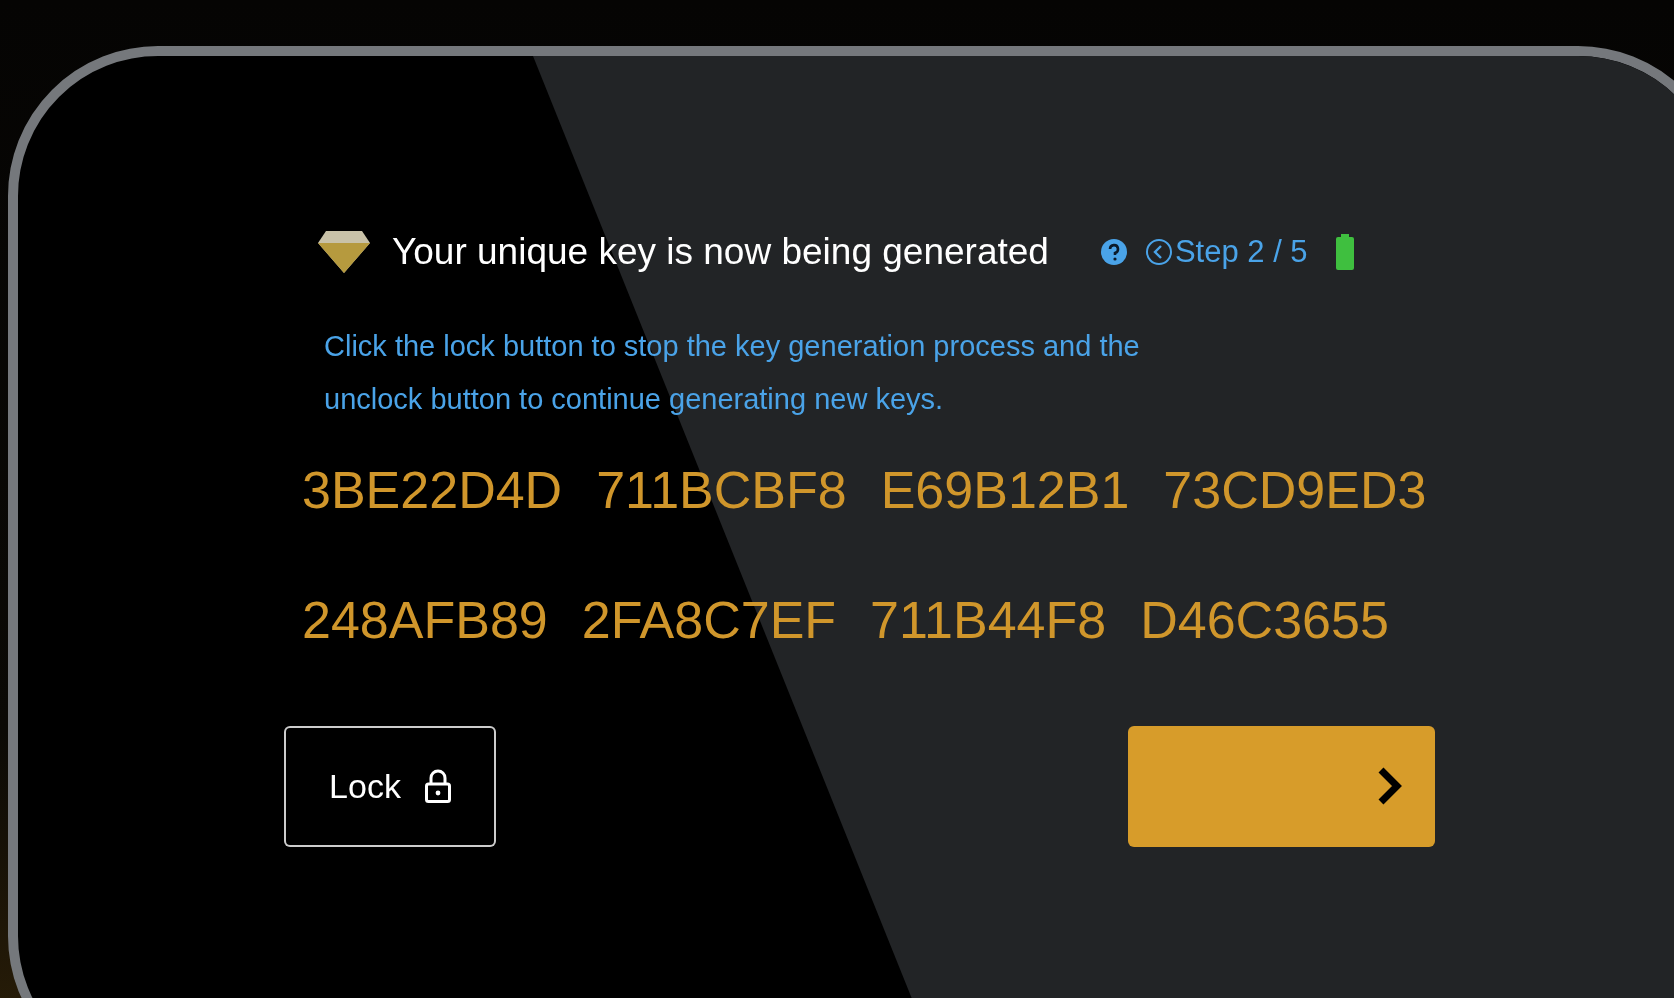 Image resolution: width=1674 pixels, height=998 pixels. What do you see at coordinates (720, 252) in the screenshot?
I see `header-title: Your unique key is now being generated` at bounding box center [720, 252].